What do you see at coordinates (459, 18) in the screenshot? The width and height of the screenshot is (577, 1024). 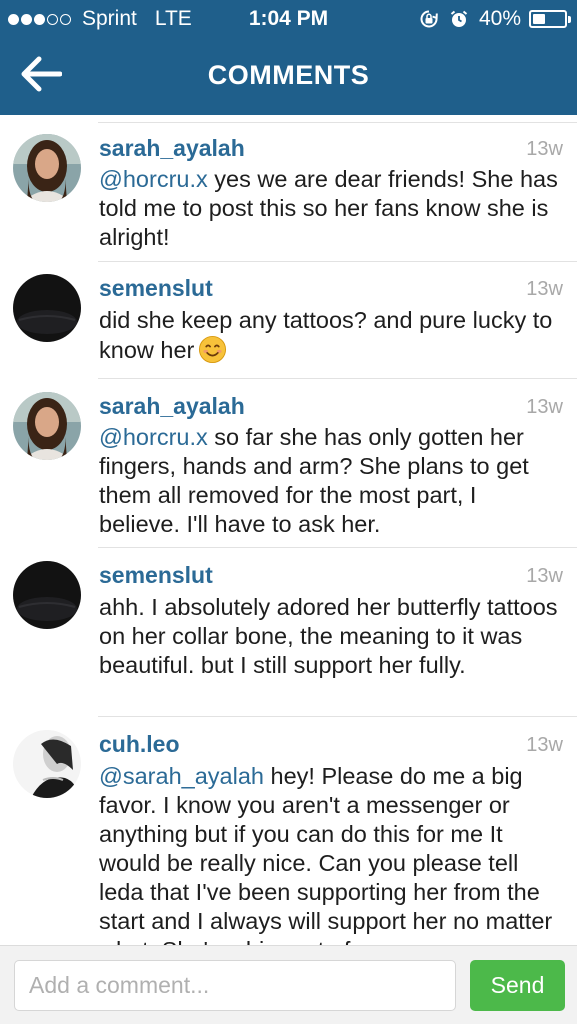 I see `alarm-icon` at bounding box center [459, 18].